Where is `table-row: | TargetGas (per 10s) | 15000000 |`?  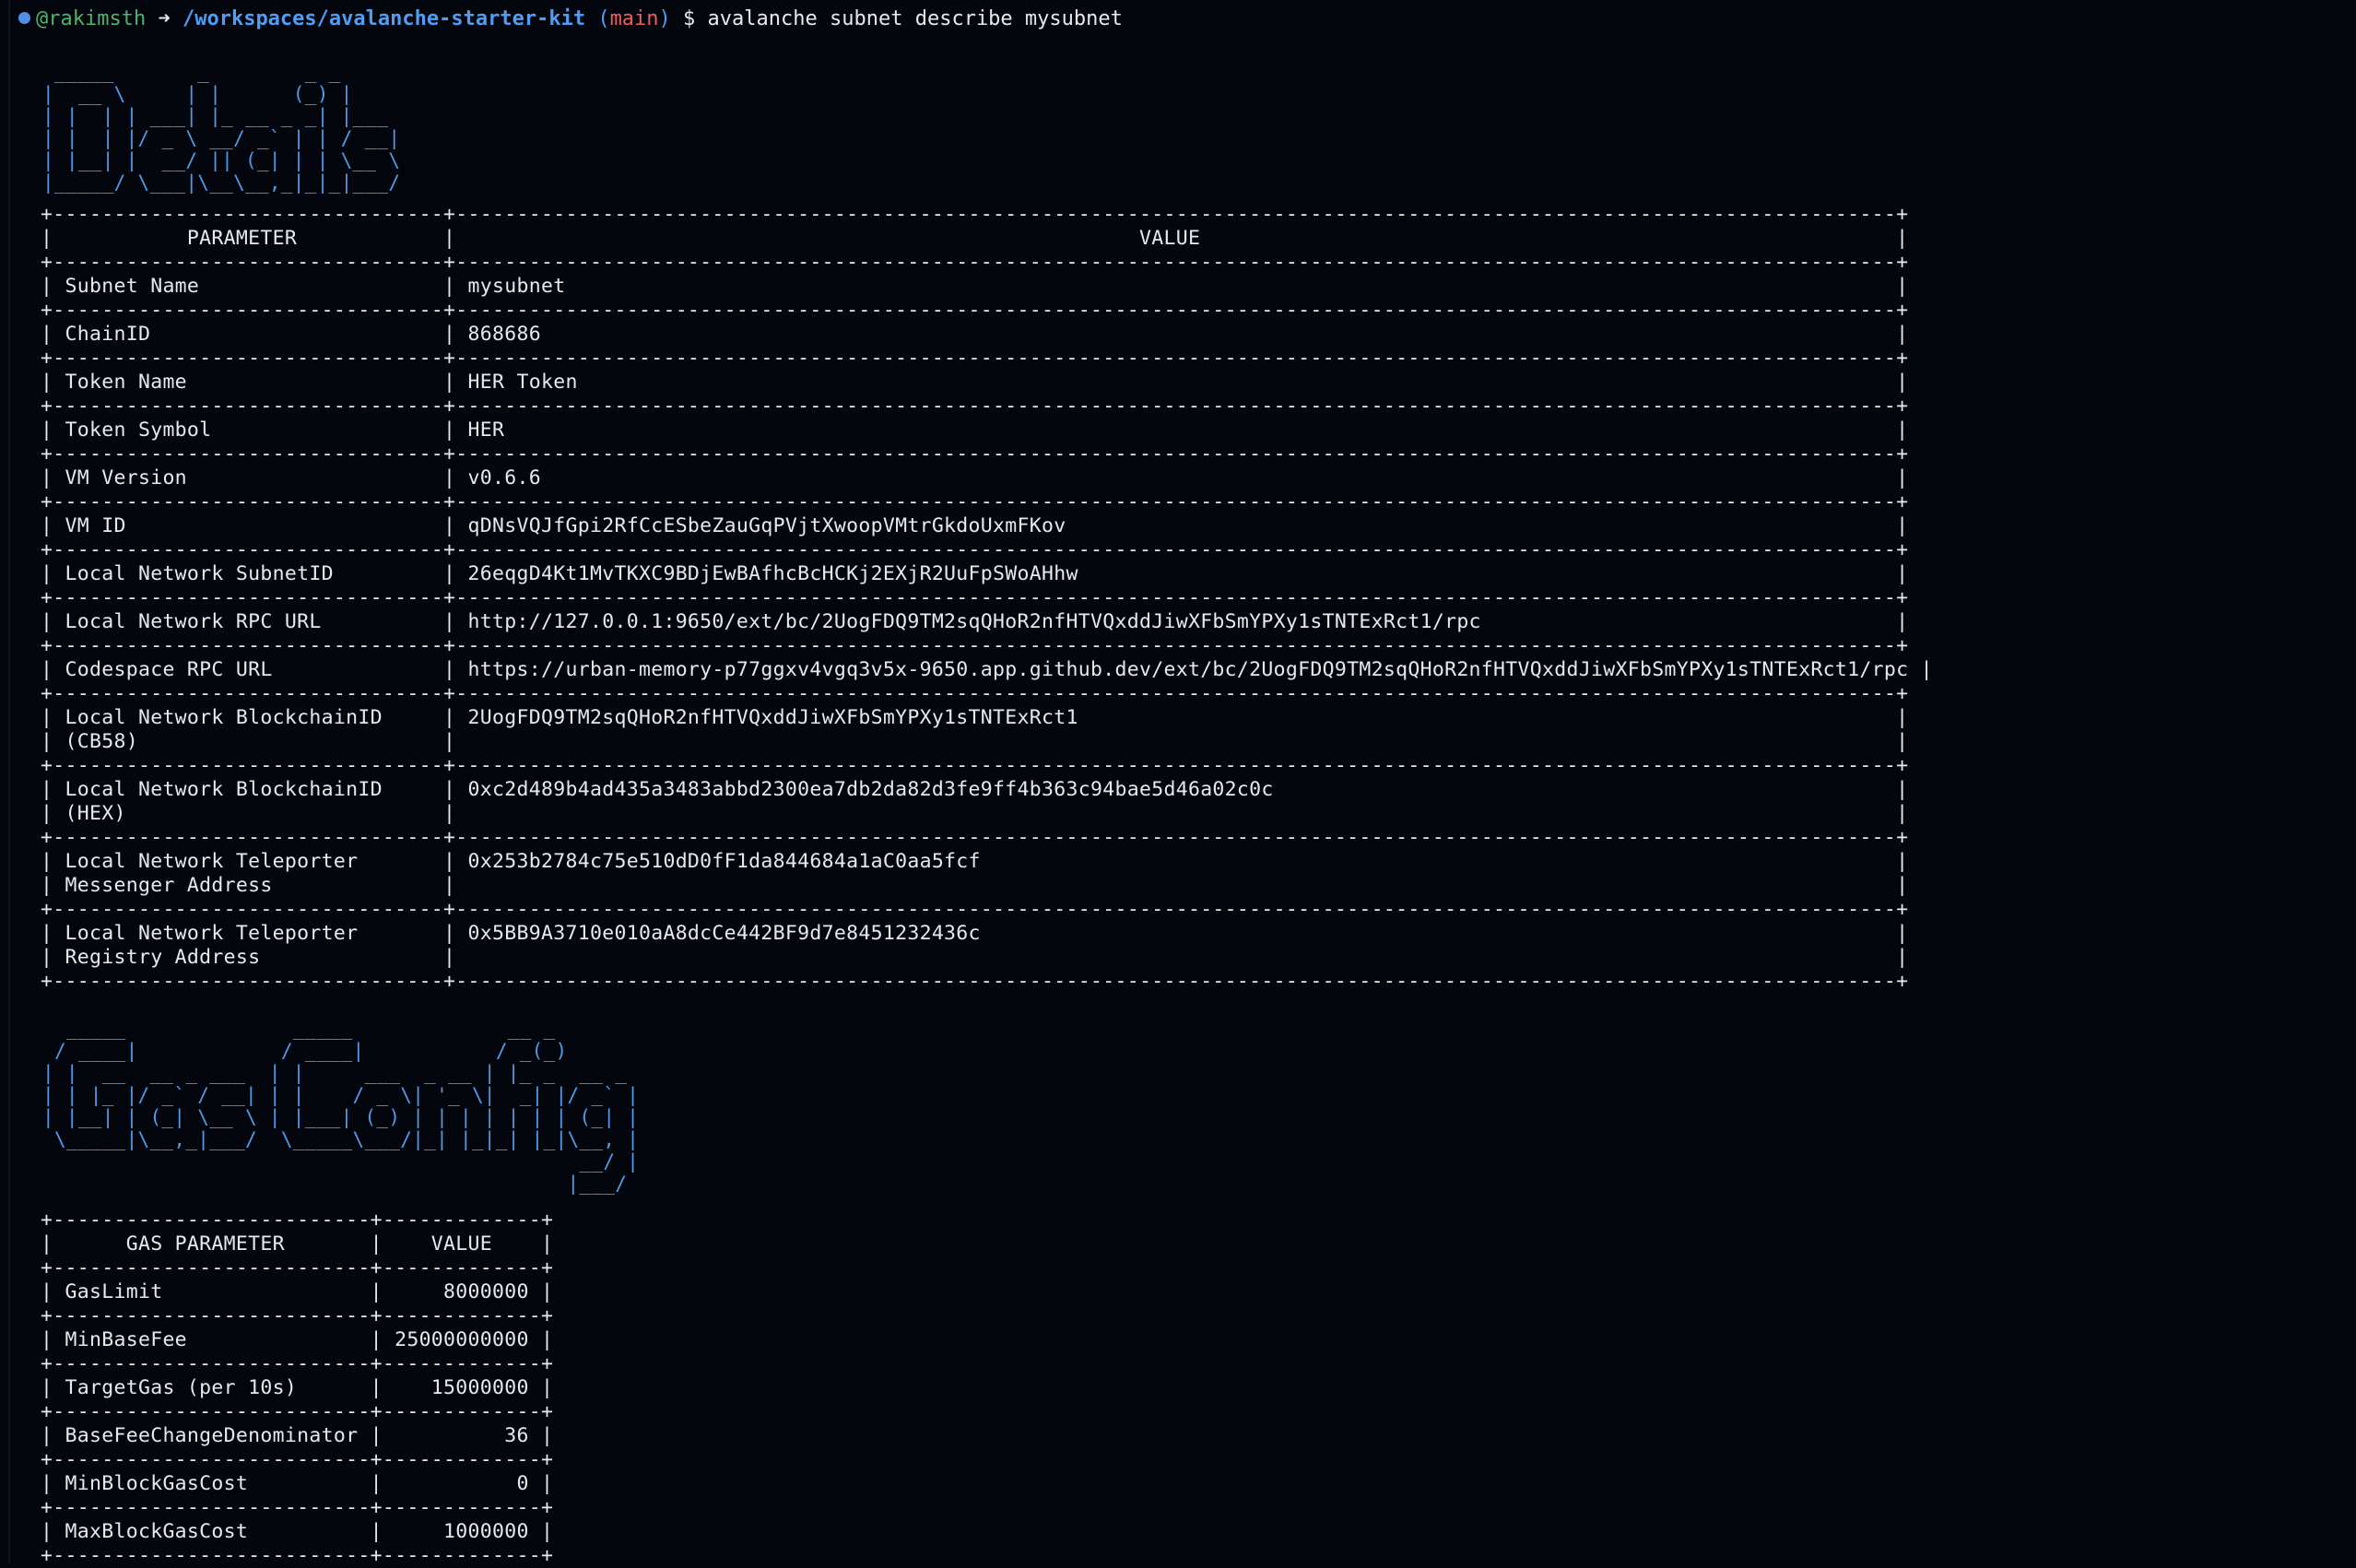
table-row: | TargetGas (per 10s) | 15000000 | is located at coordinates (297, 1387).